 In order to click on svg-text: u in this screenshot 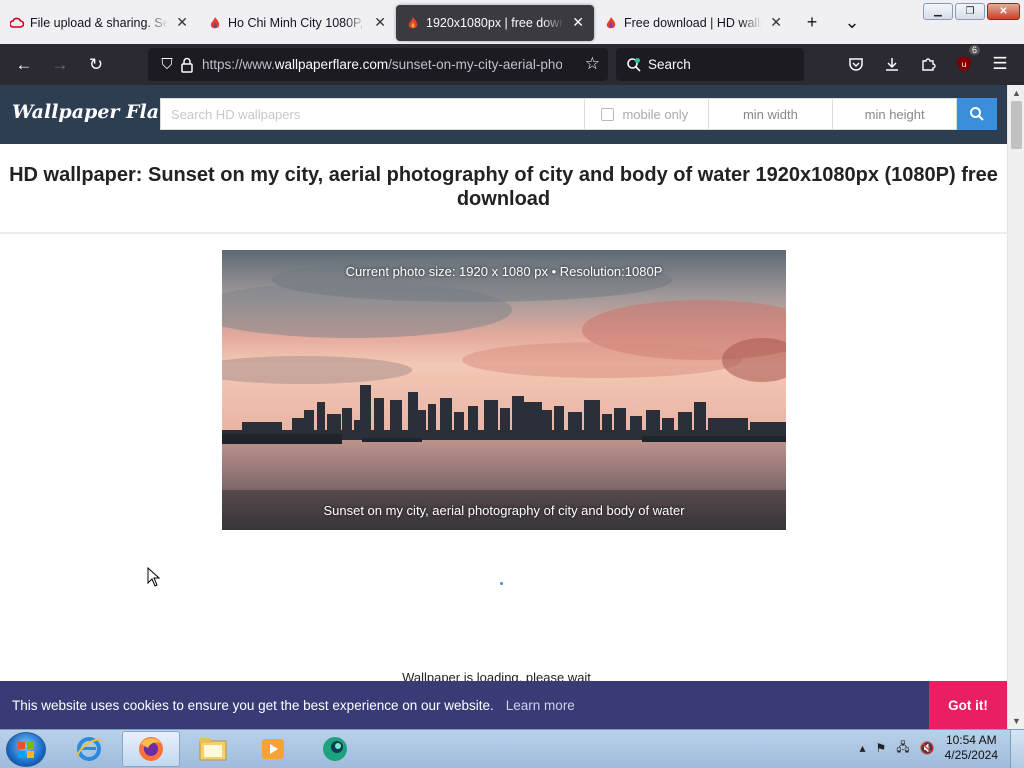, I will do `click(963, 64)`.